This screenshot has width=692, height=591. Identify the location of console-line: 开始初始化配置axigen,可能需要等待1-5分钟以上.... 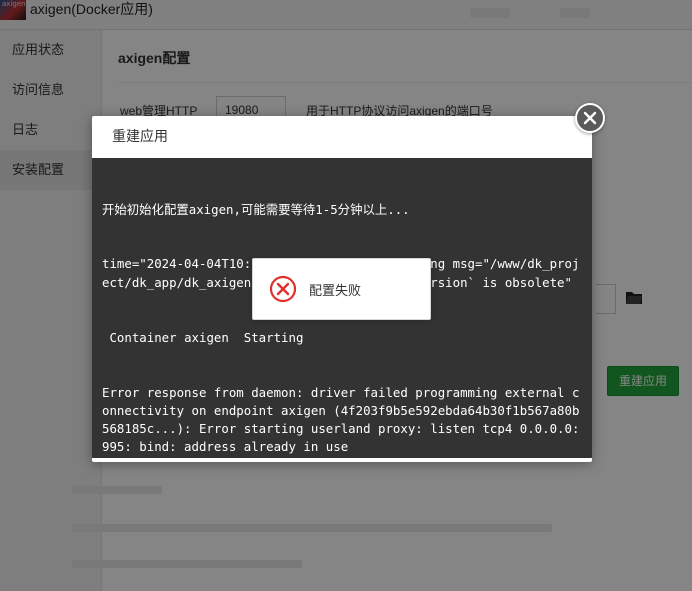
(256, 209).